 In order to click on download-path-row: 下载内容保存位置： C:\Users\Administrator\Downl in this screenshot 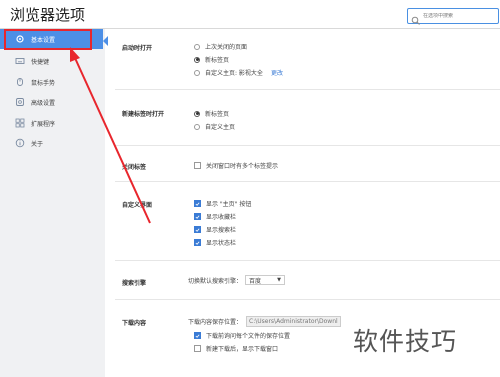, I will do `click(265, 321)`.